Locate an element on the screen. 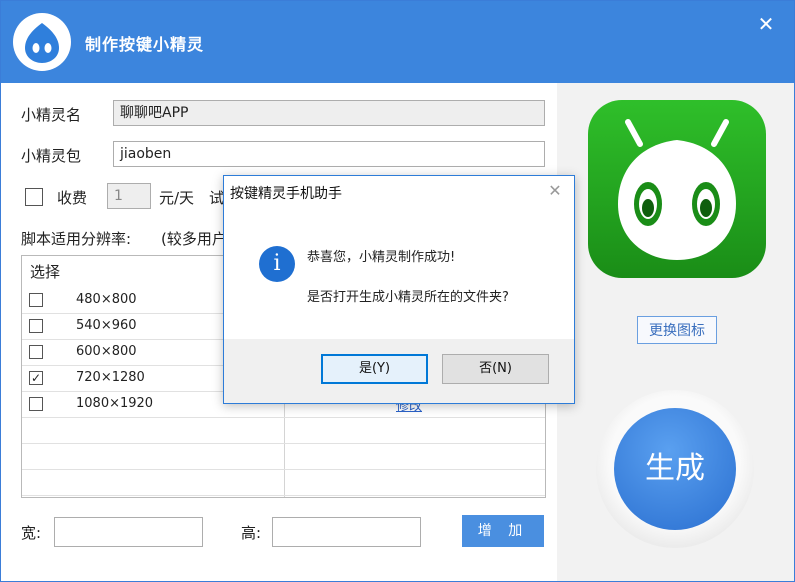  height-label: 高: is located at coordinates (251, 533).